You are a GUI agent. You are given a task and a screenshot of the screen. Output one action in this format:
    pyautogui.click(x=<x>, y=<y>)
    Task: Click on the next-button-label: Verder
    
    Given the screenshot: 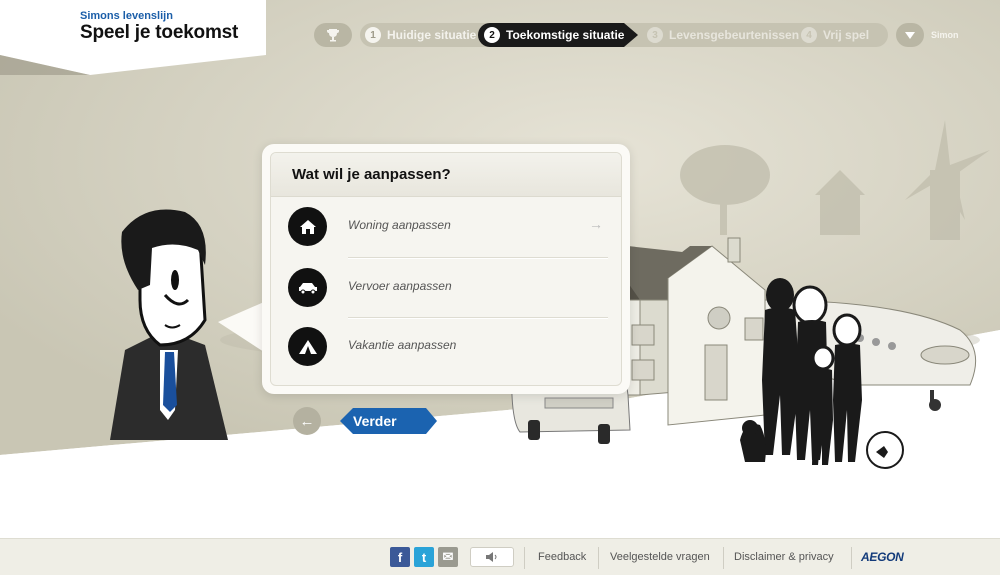 What is the action you would take?
    pyautogui.click(x=375, y=421)
    